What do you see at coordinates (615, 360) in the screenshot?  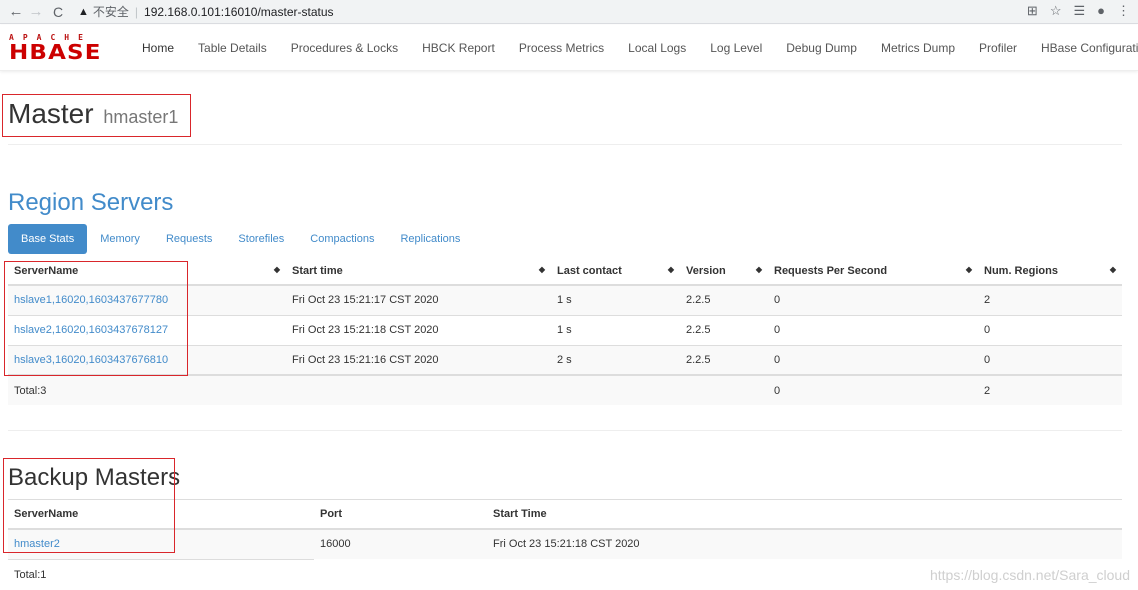 I see `last-contact-cell: 2 s` at bounding box center [615, 360].